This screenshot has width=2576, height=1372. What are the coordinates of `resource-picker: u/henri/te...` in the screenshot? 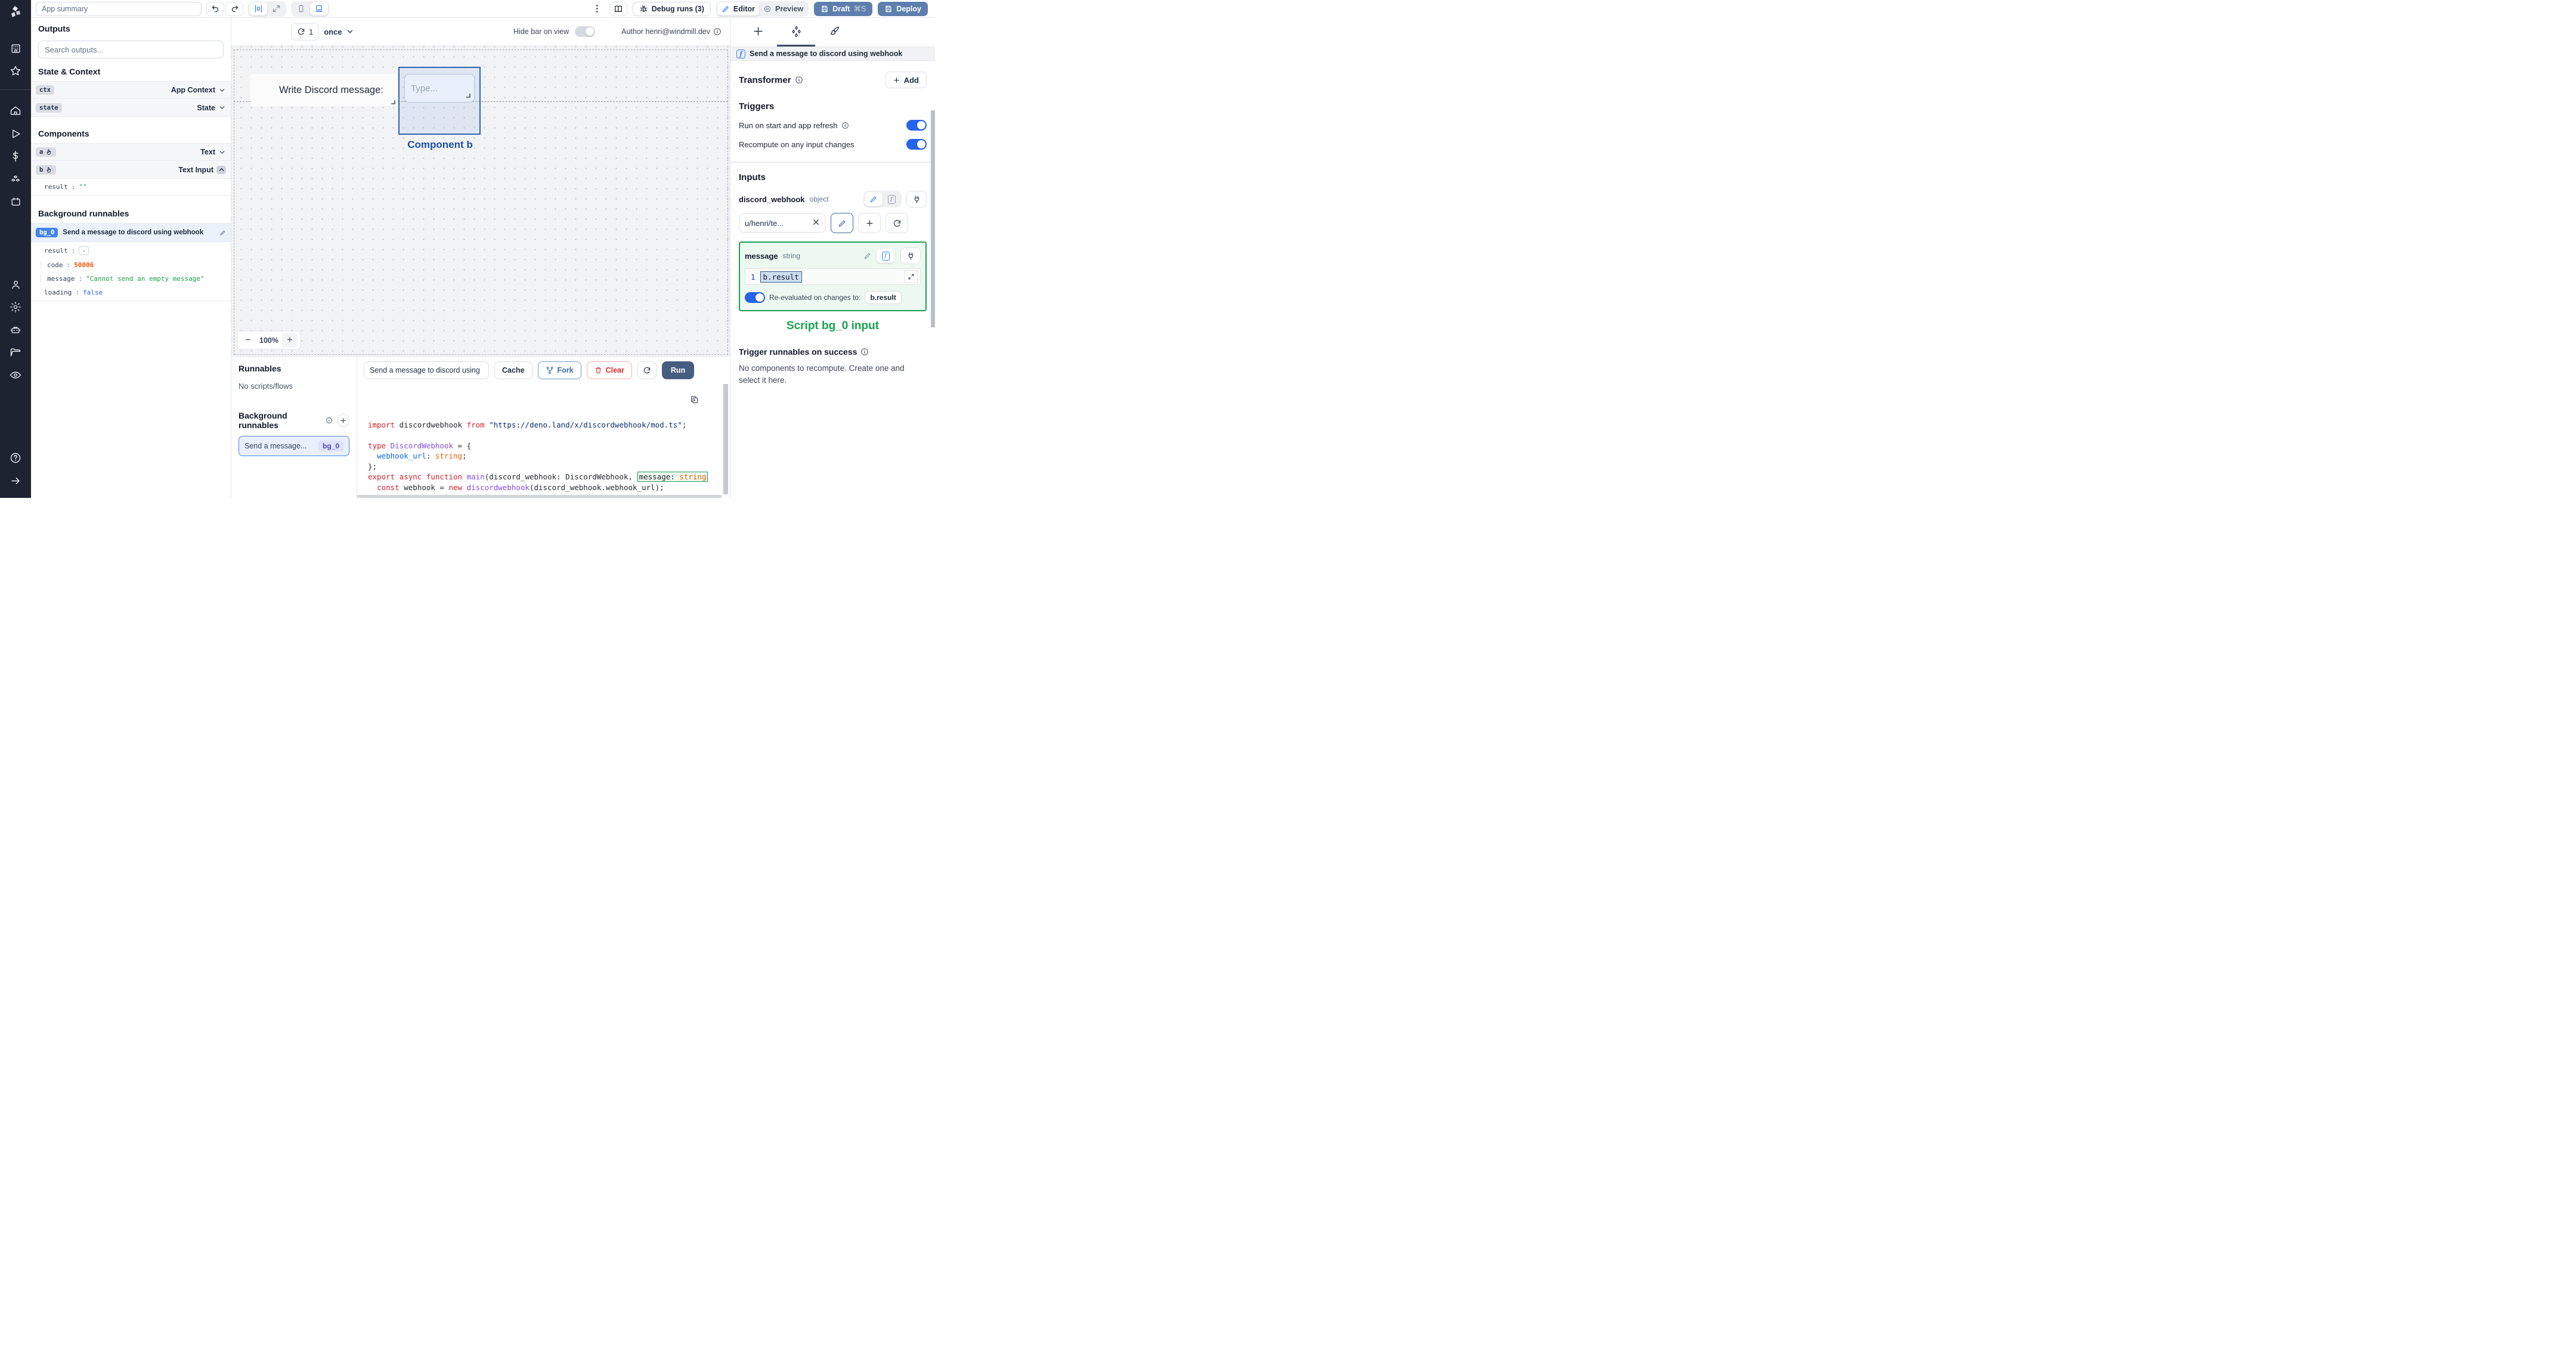 It's located at (783, 223).